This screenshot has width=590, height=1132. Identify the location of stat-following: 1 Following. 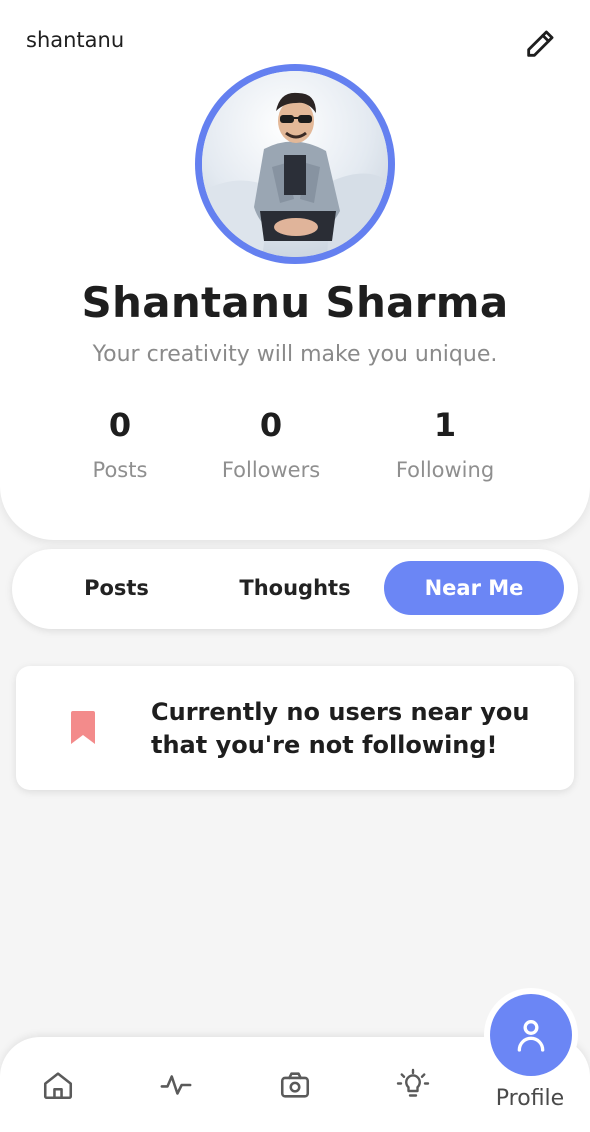
(445, 444).